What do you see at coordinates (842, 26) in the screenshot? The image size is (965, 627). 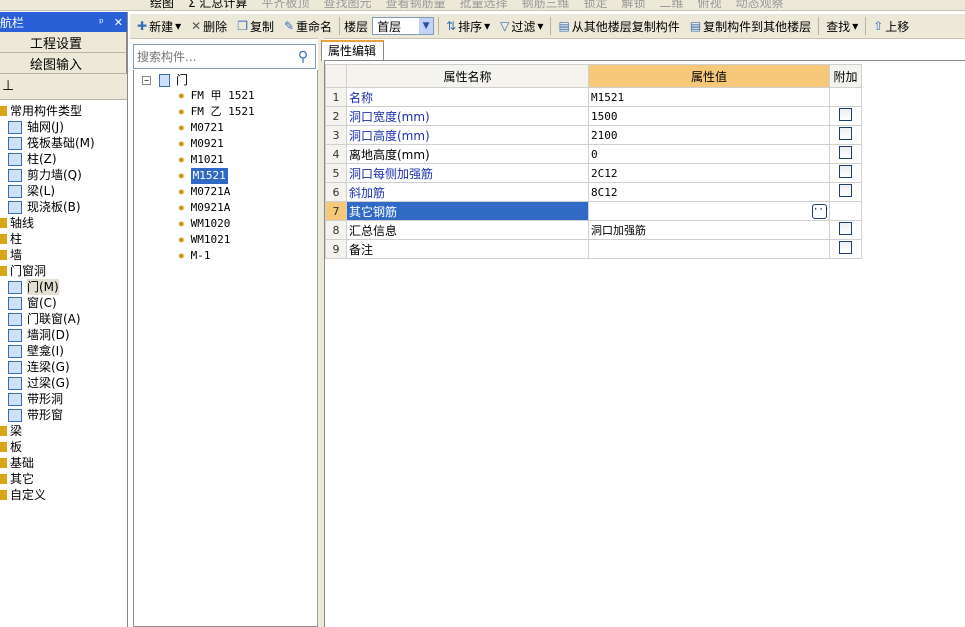 I see `find-button: 查找 ▾` at bounding box center [842, 26].